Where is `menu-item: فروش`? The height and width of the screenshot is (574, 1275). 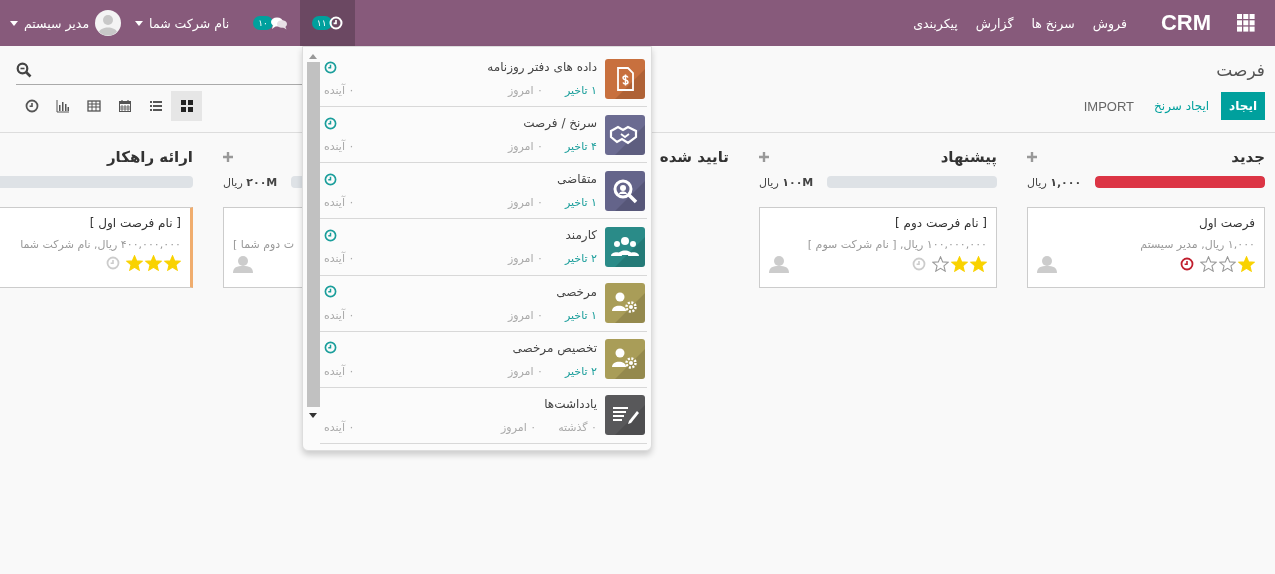
menu-item: فروش is located at coordinates (1109, 23).